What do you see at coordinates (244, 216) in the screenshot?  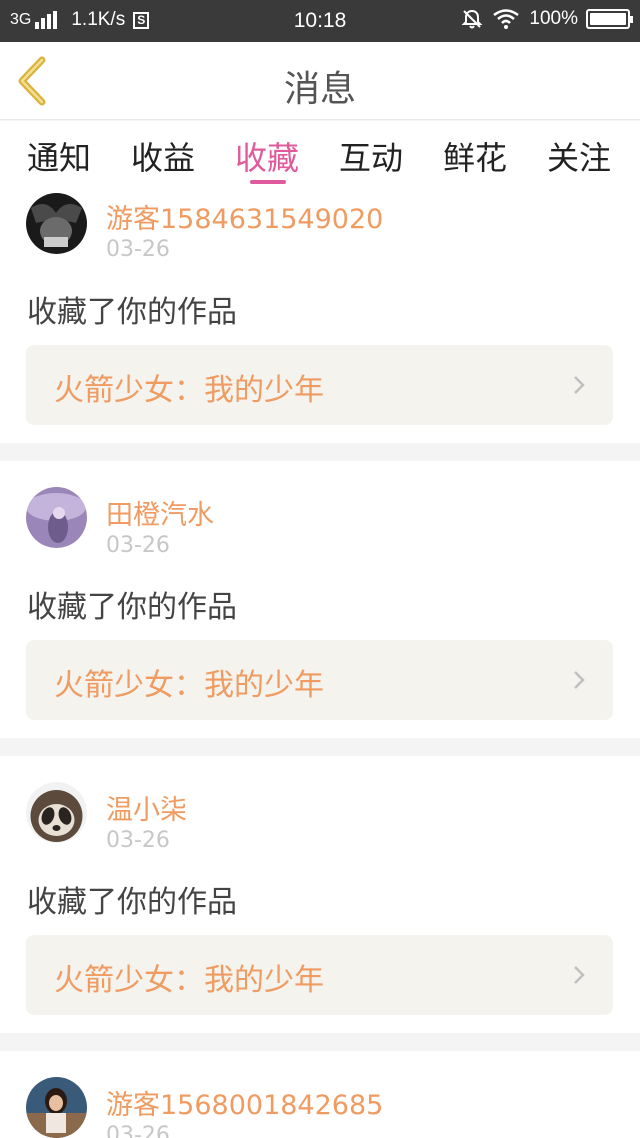 I see `username: 游客1584631549020` at bounding box center [244, 216].